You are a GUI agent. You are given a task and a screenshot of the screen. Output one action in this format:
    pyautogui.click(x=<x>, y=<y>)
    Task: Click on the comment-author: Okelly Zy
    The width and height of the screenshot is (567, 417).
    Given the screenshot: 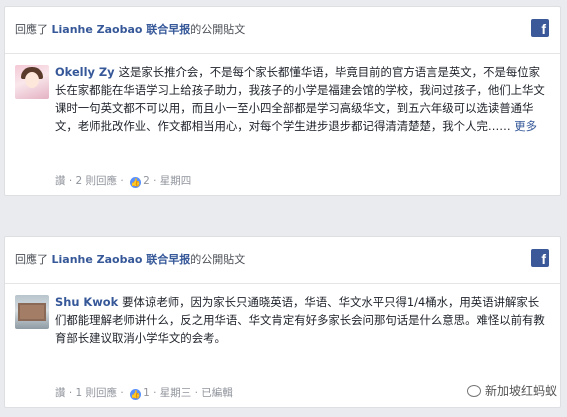 What is the action you would take?
    pyautogui.click(x=85, y=72)
    